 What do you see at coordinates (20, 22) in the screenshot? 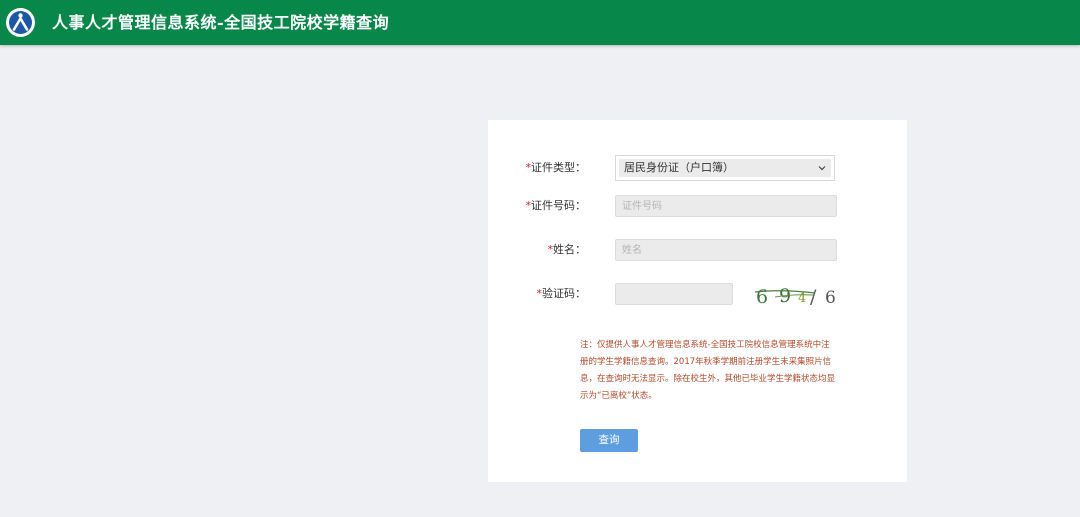
I see `person-in-circle-logo-icon` at bounding box center [20, 22].